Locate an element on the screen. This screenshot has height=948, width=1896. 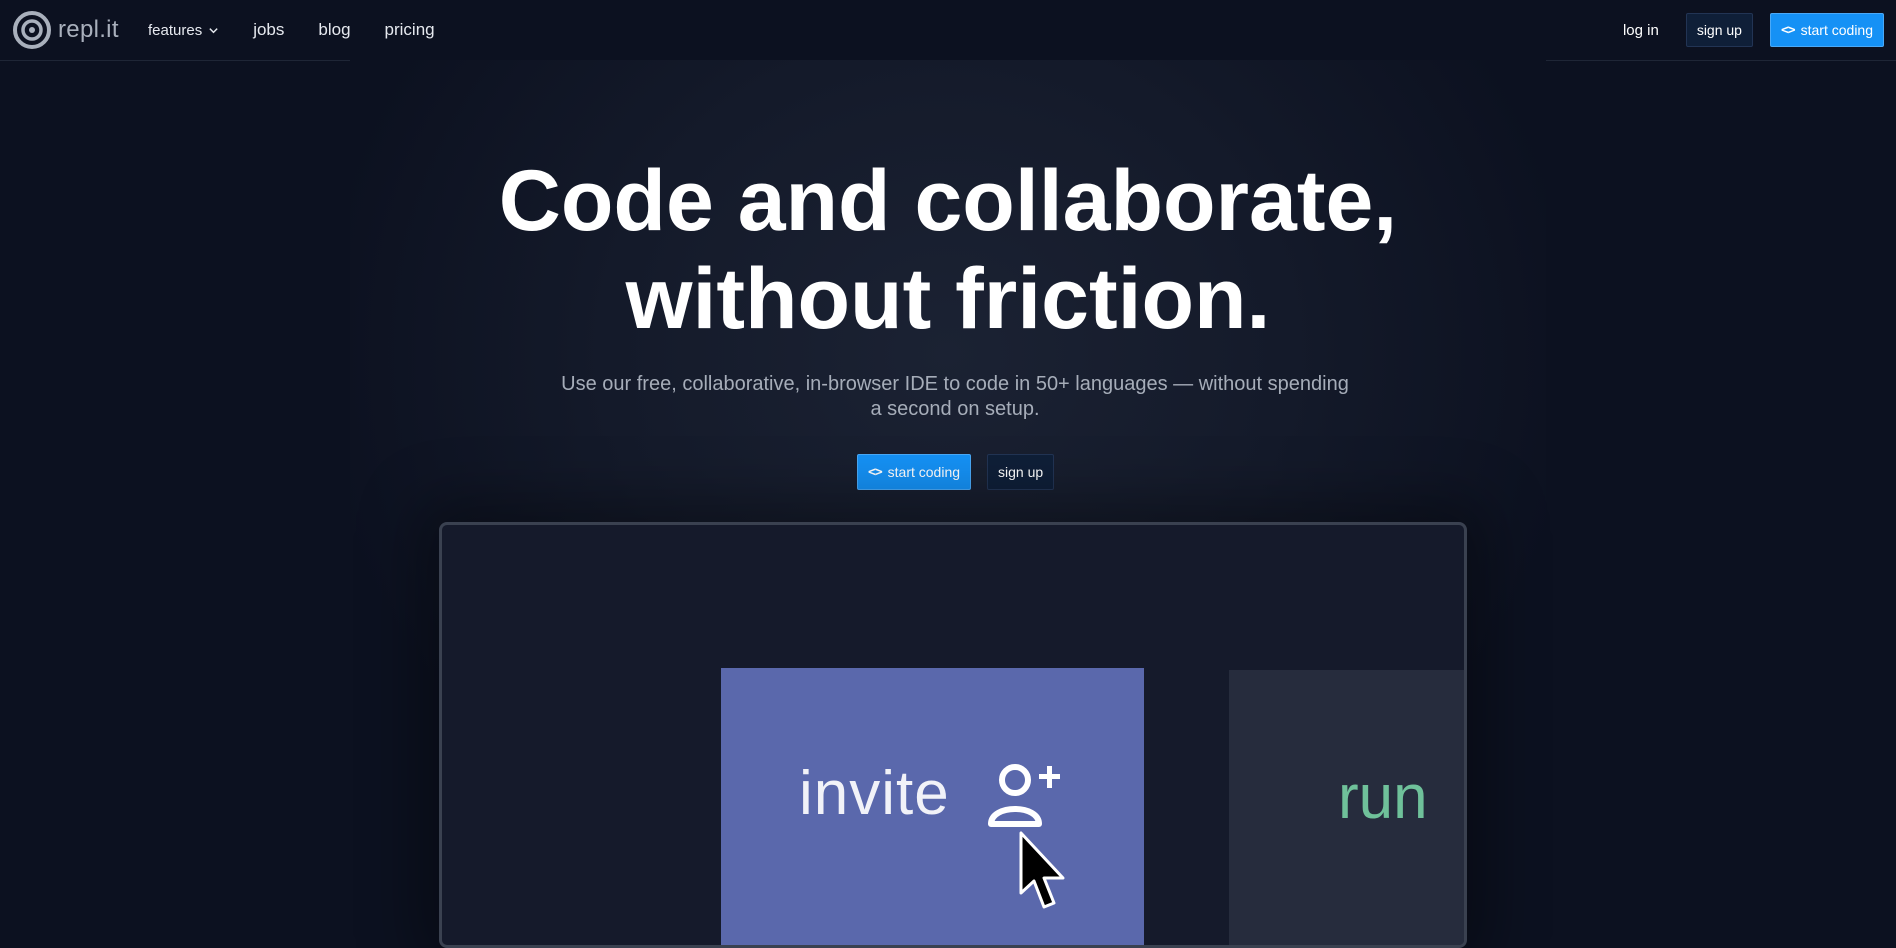
hero-signup-button: sign up is located at coordinates (1021, 472).